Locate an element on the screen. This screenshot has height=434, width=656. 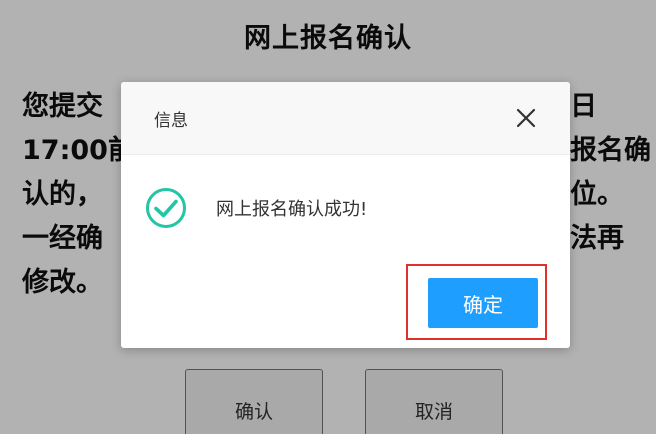
ok-button: 确定 is located at coordinates (483, 303).